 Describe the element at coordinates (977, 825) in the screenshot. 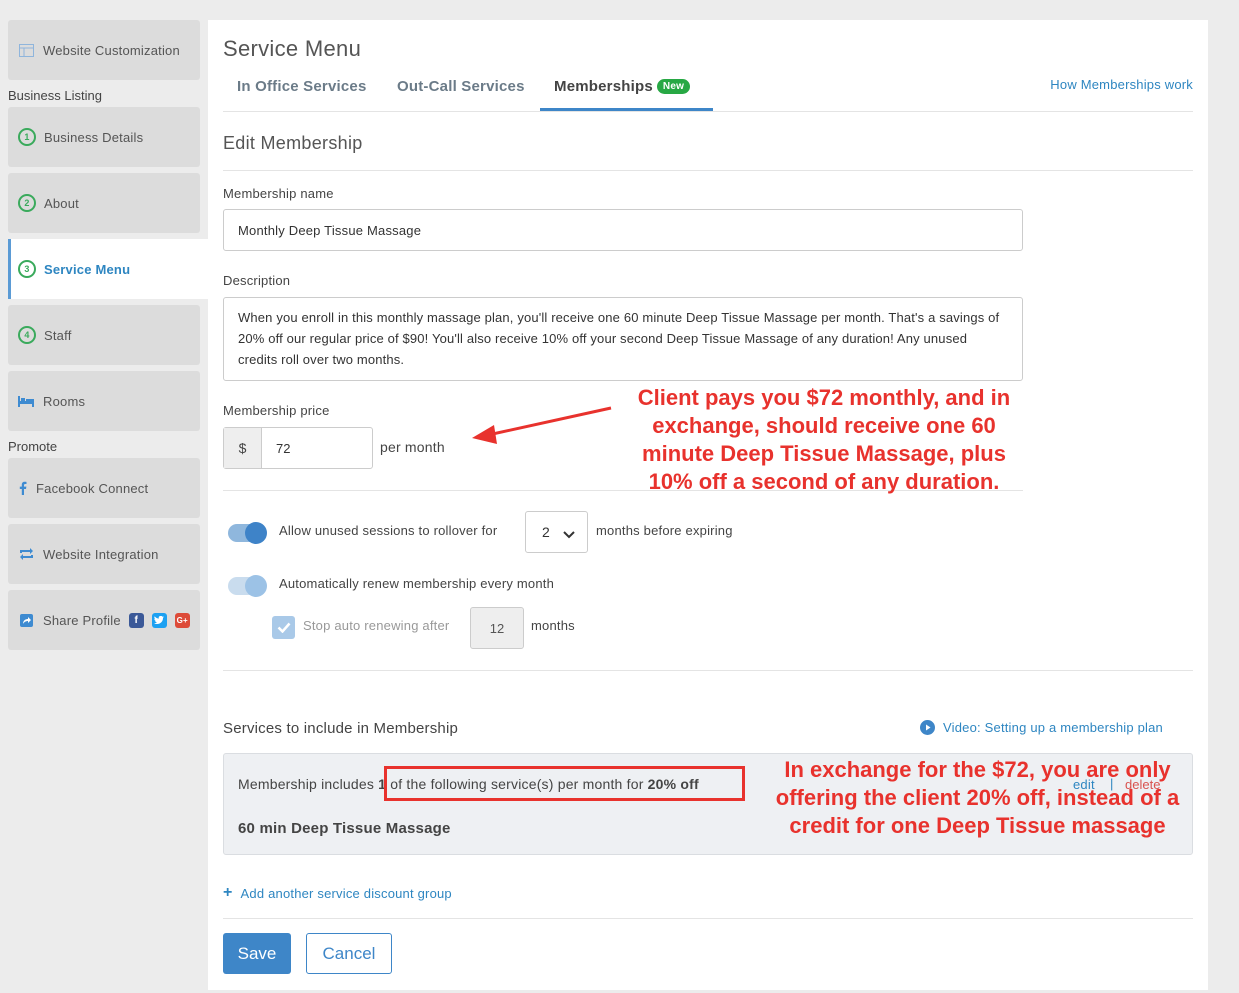

I see `annotation-line: credit for one Deep Tissue massage` at that location.